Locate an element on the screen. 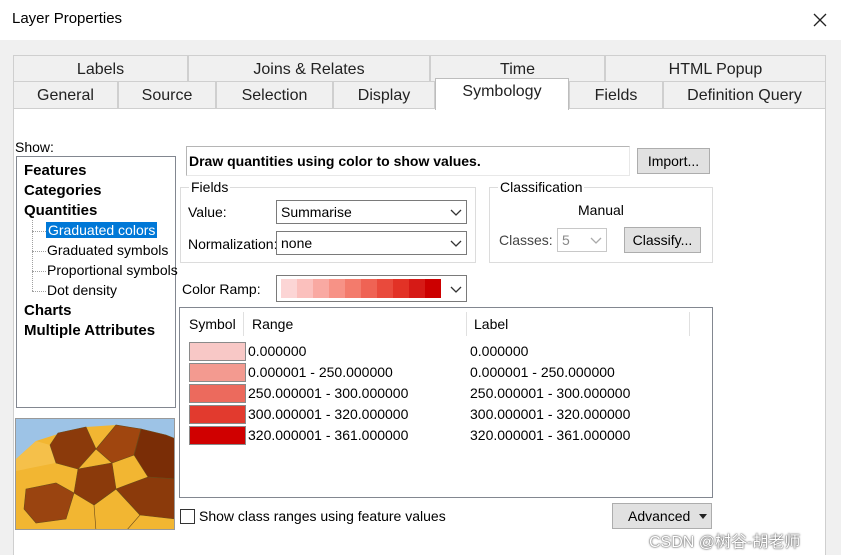 This screenshot has width=841, height=555. fields-group-title: Fields is located at coordinates (210, 187).